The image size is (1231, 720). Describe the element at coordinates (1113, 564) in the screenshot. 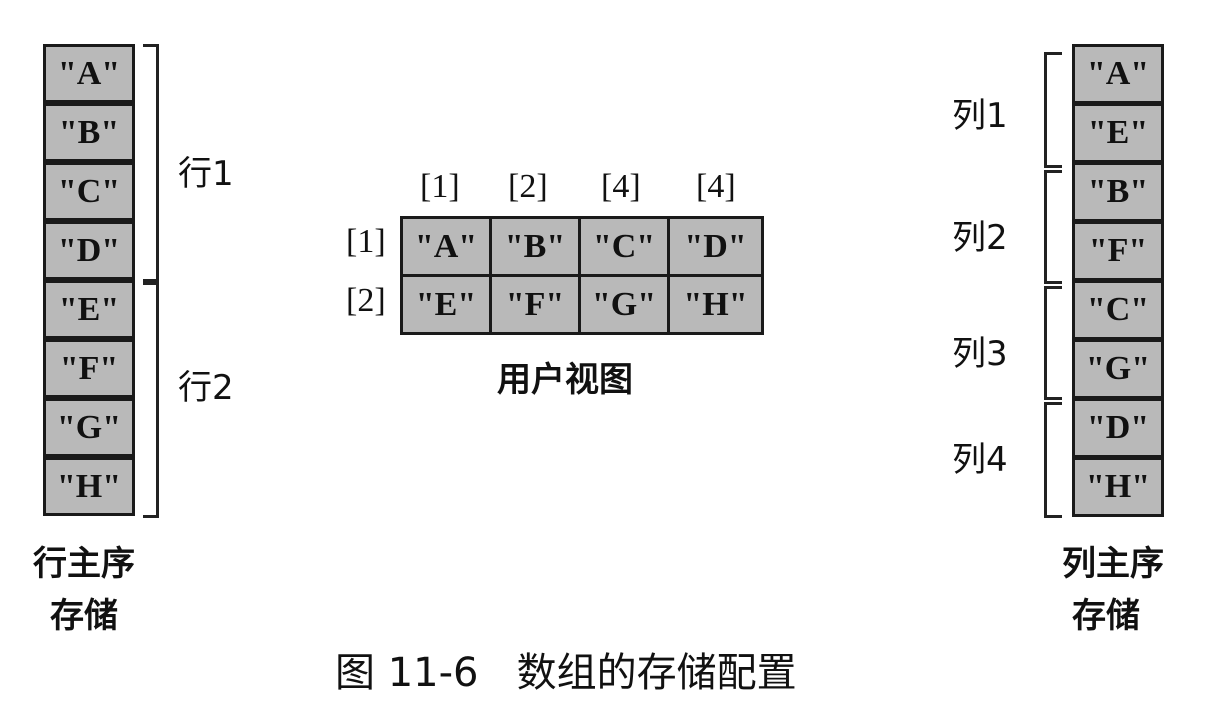

I see `column-major-caption-line-1: 列主序` at that location.